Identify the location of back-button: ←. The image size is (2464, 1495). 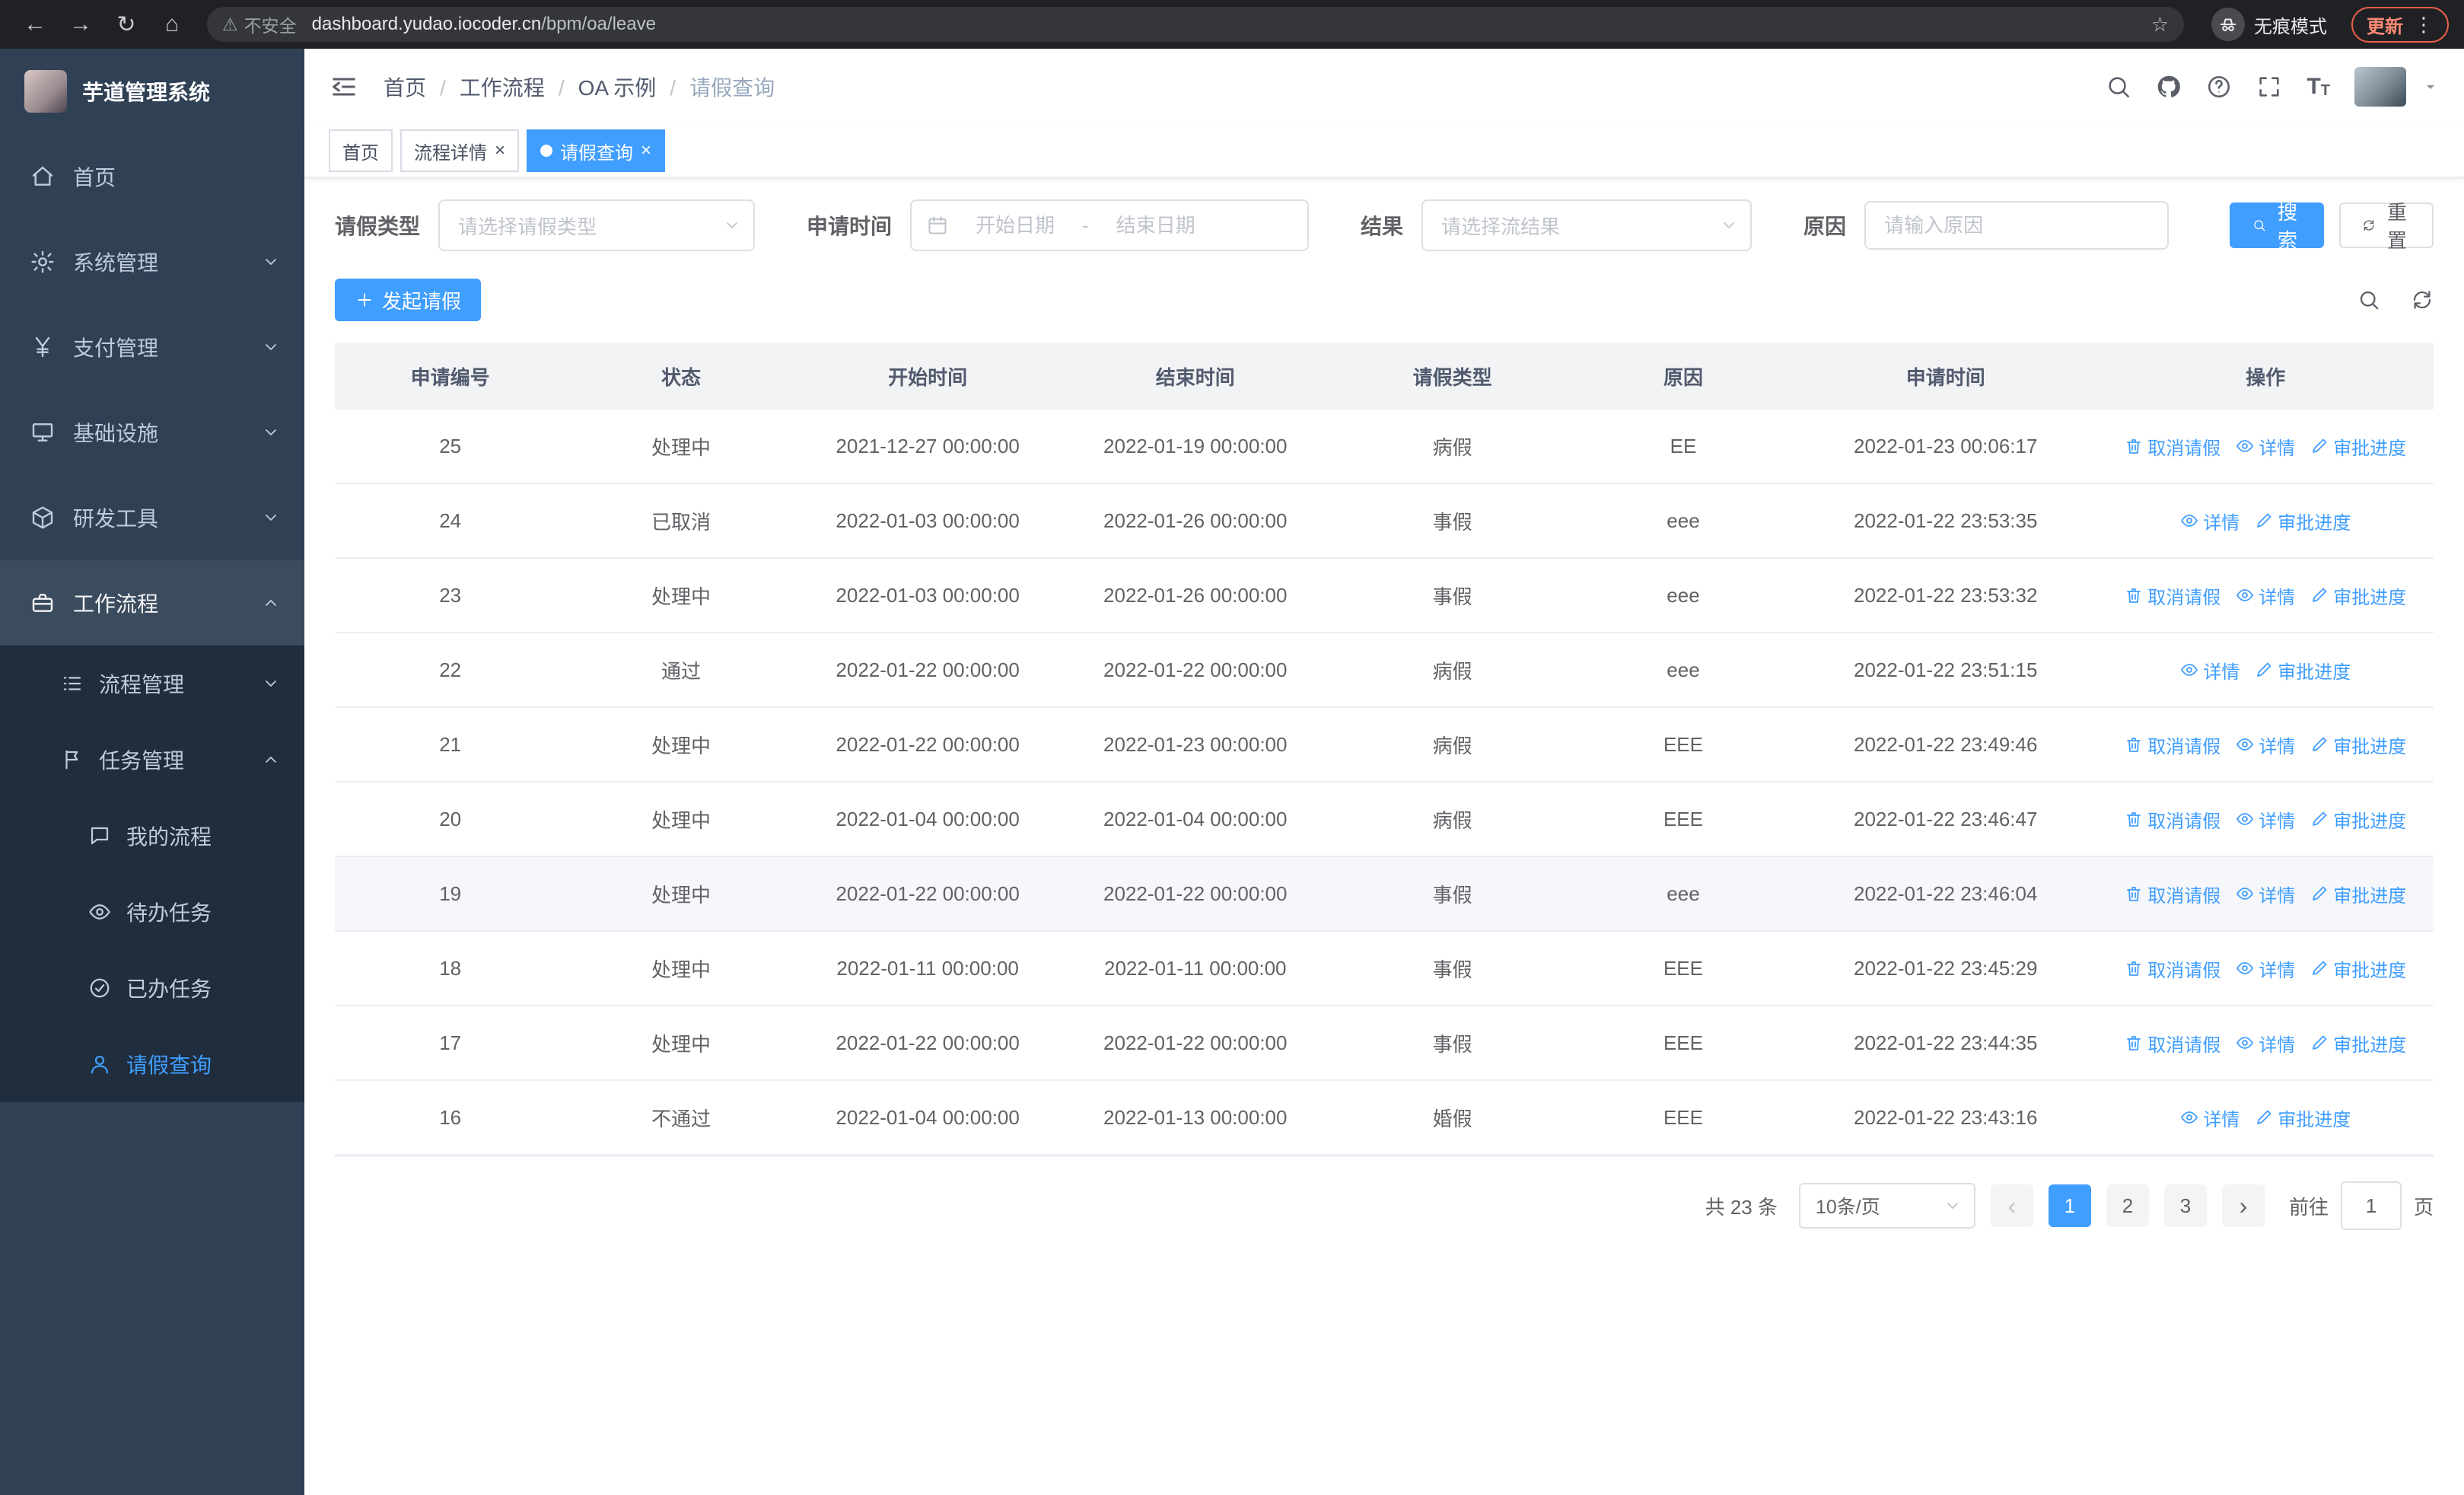
(35, 25).